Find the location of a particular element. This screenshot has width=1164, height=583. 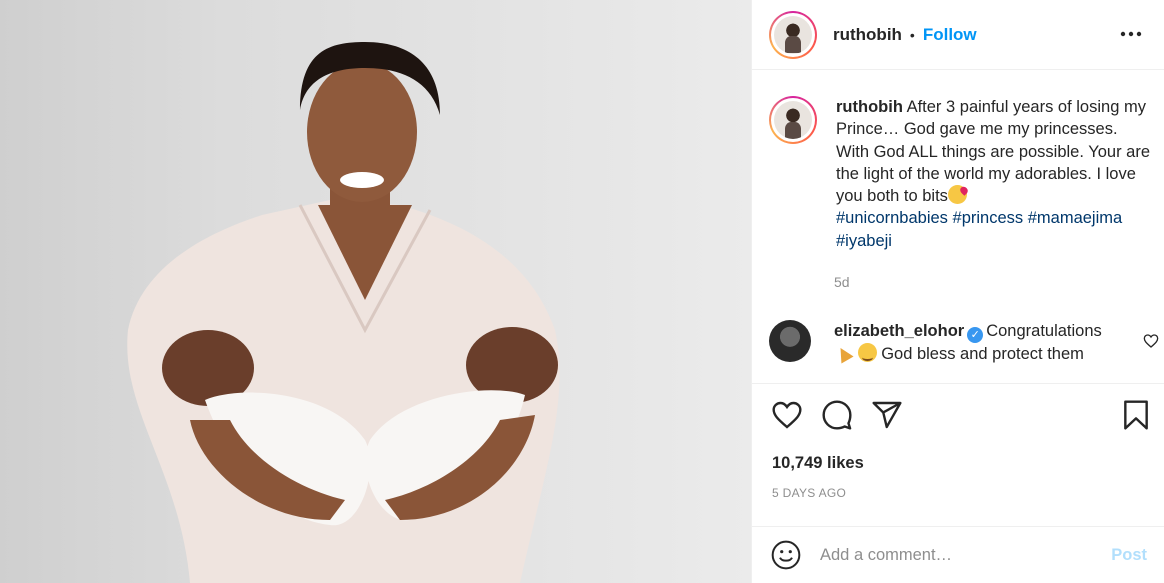

post-comment-button: Post is located at coordinates (1129, 555).